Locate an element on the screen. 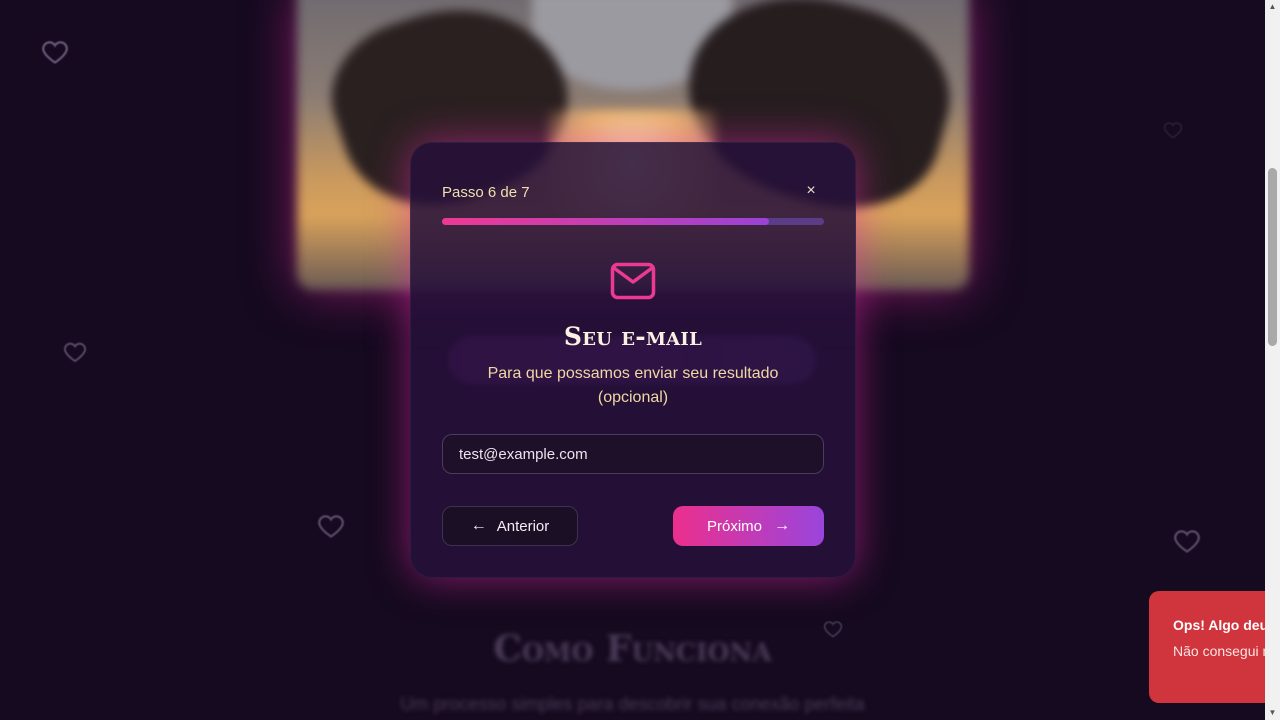 The height and width of the screenshot is (720, 1280). scroll-up-icon: ▲ is located at coordinates (1272, 7).